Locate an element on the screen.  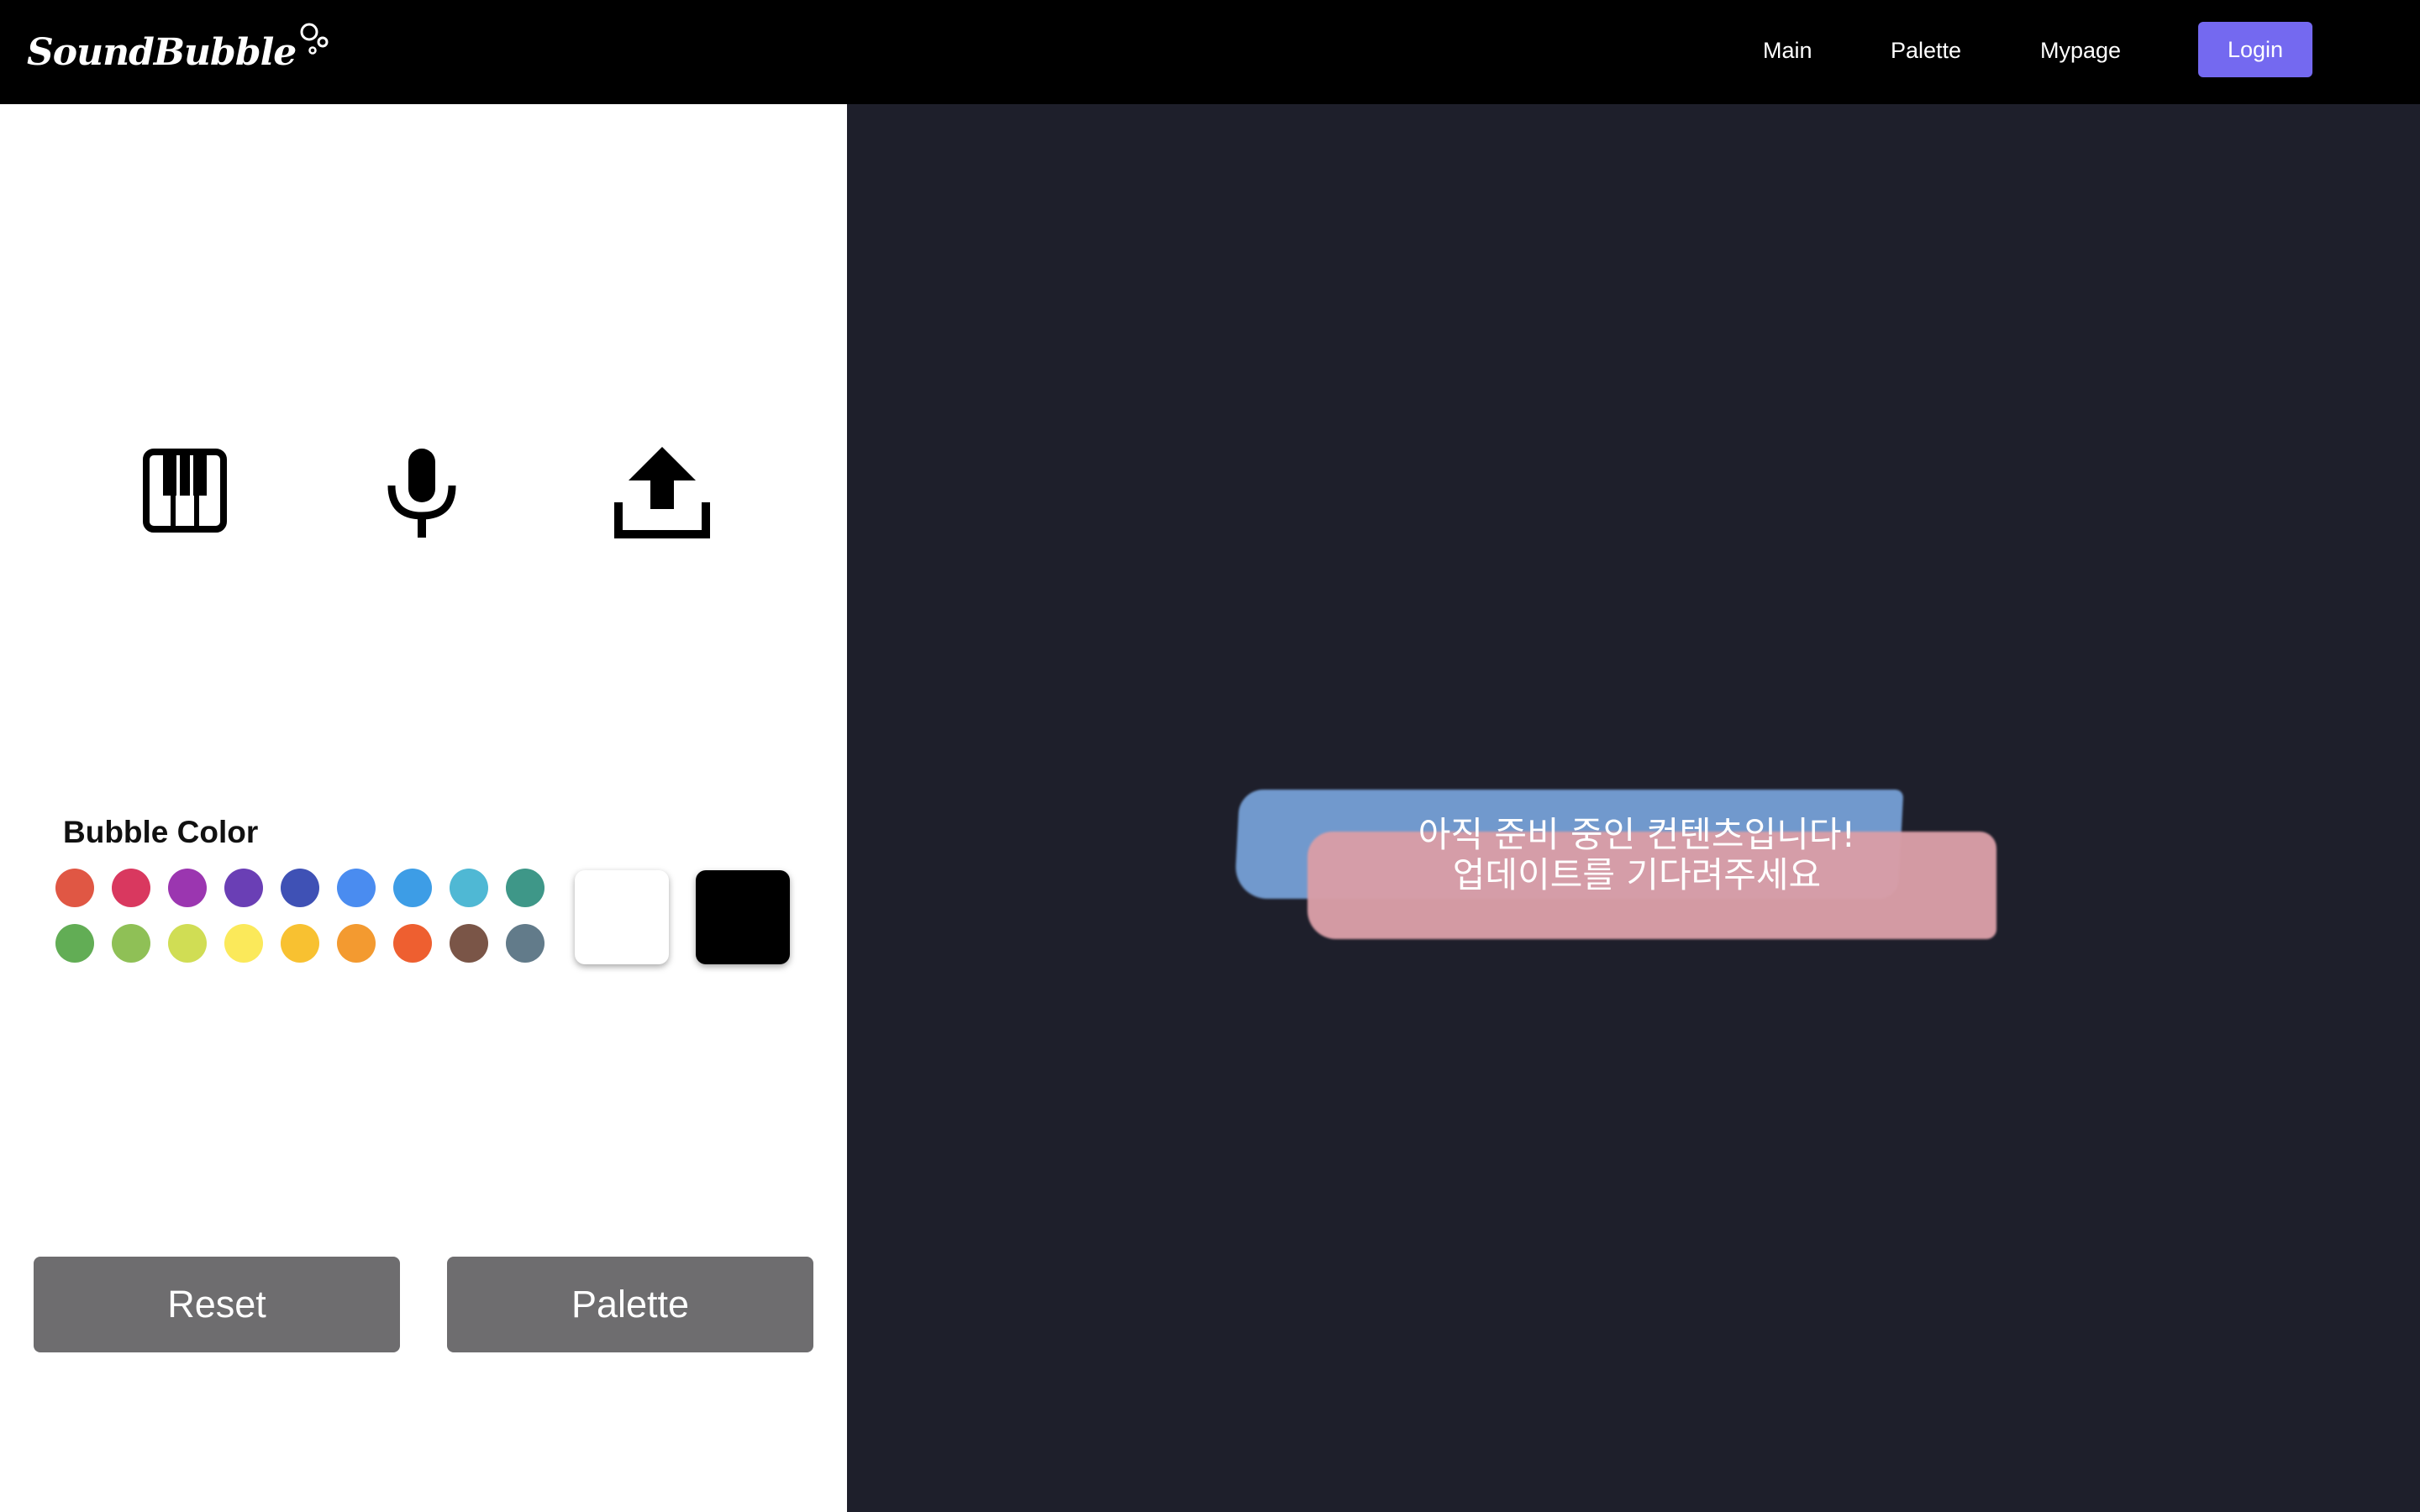
coming-soon-message: 아직 준비 중인 컨텐츠입니다! 업데이트를 기다려주세요 is located at coordinates (1637, 855).